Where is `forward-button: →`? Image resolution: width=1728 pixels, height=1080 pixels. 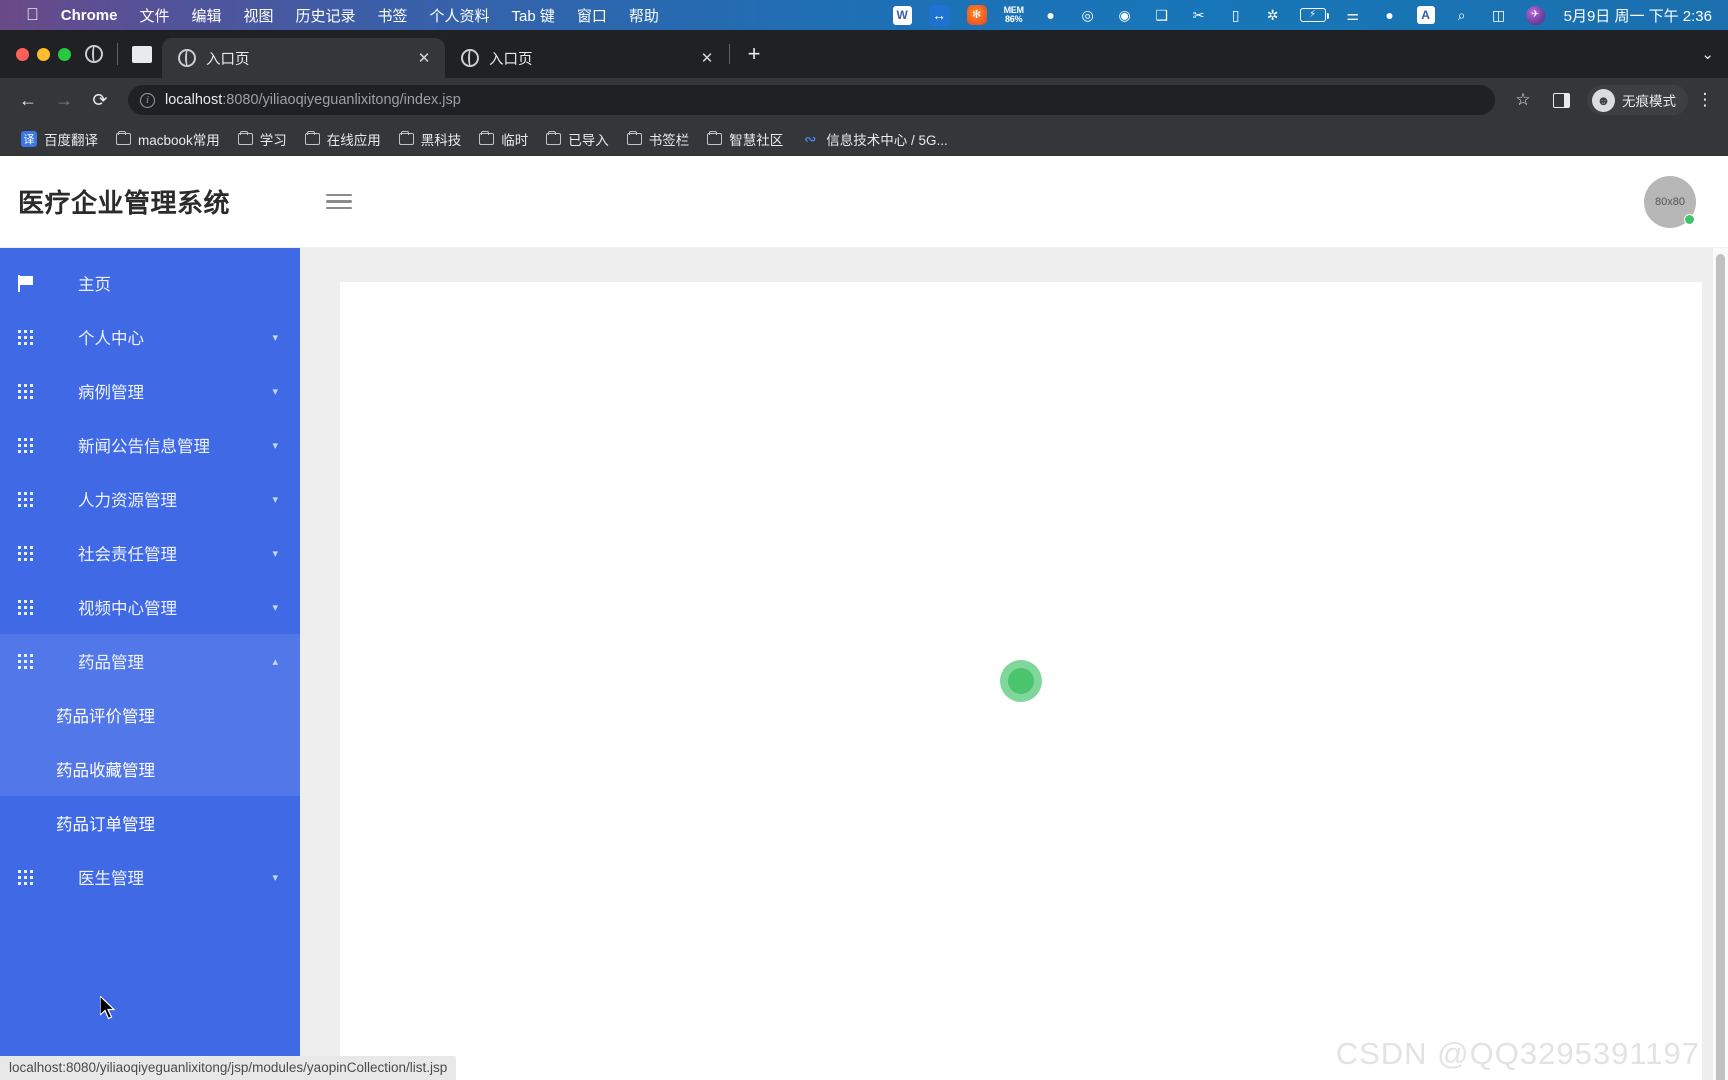
forward-button: → is located at coordinates (64, 100).